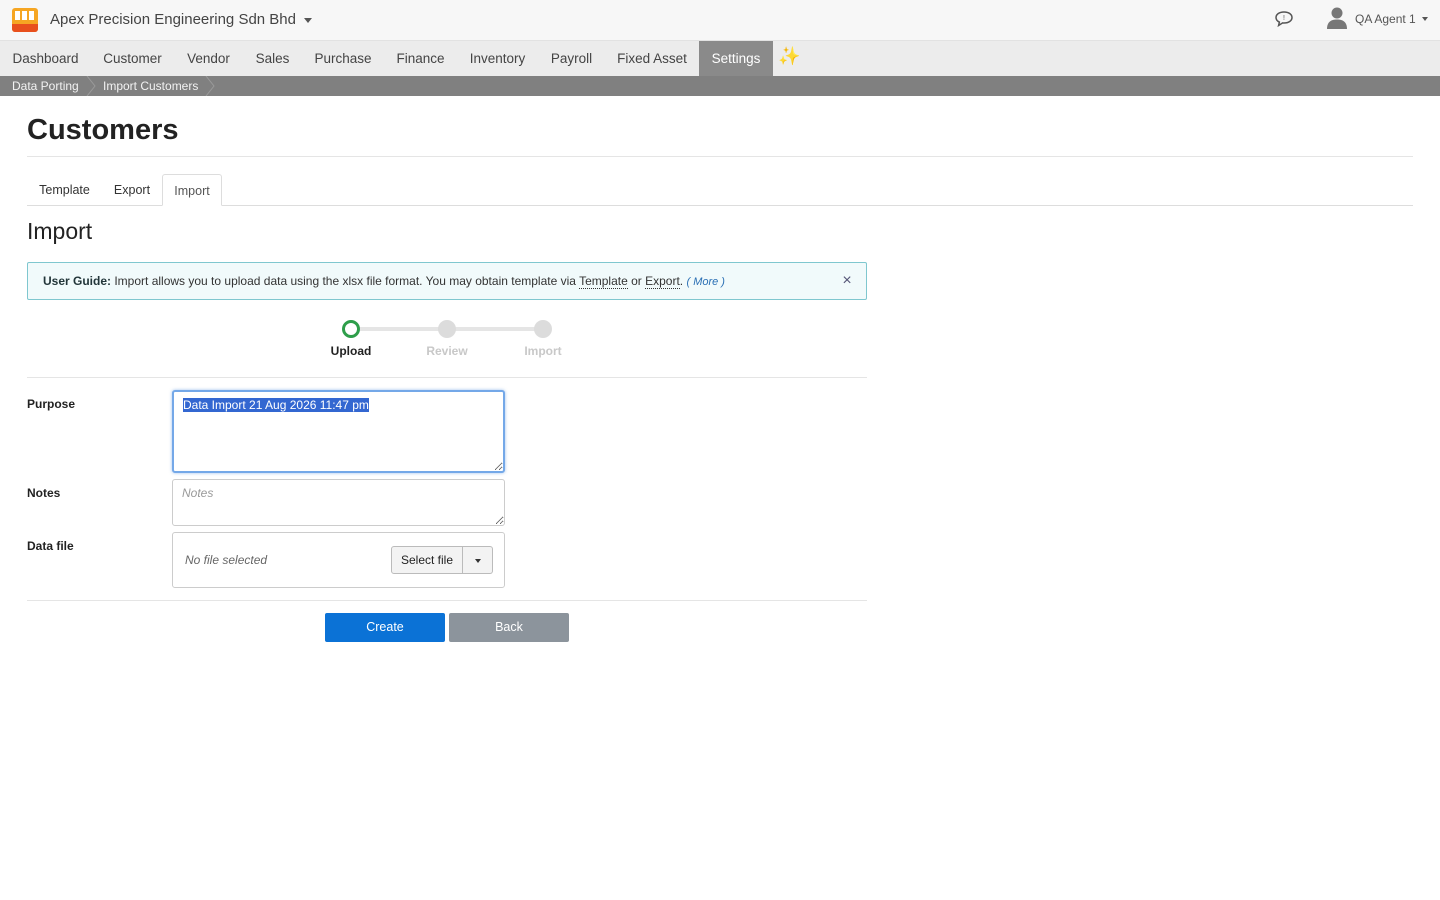  I want to click on purpose-input, so click(338, 431).